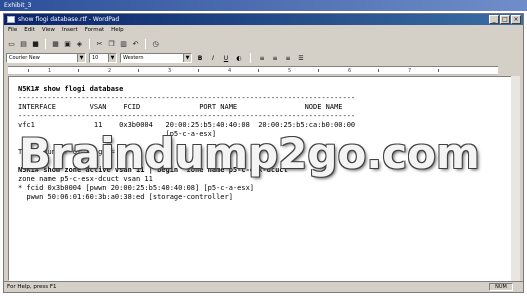  What do you see at coordinates (410, 71) in the screenshot?
I see `ruler-number: 7` at bounding box center [410, 71].